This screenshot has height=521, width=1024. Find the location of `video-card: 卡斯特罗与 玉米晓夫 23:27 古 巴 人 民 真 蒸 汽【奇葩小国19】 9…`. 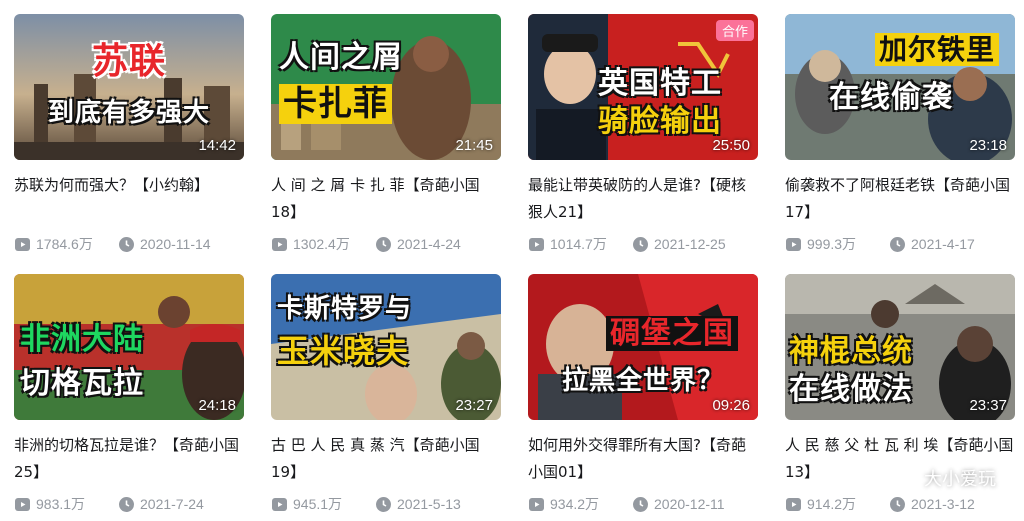

video-card: 卡斯特罗与 玉米晓夫 23:27 古 巴 人 民 真 蒸 汽【奇葩小国19】 9… is located at coordinates (386, 397).